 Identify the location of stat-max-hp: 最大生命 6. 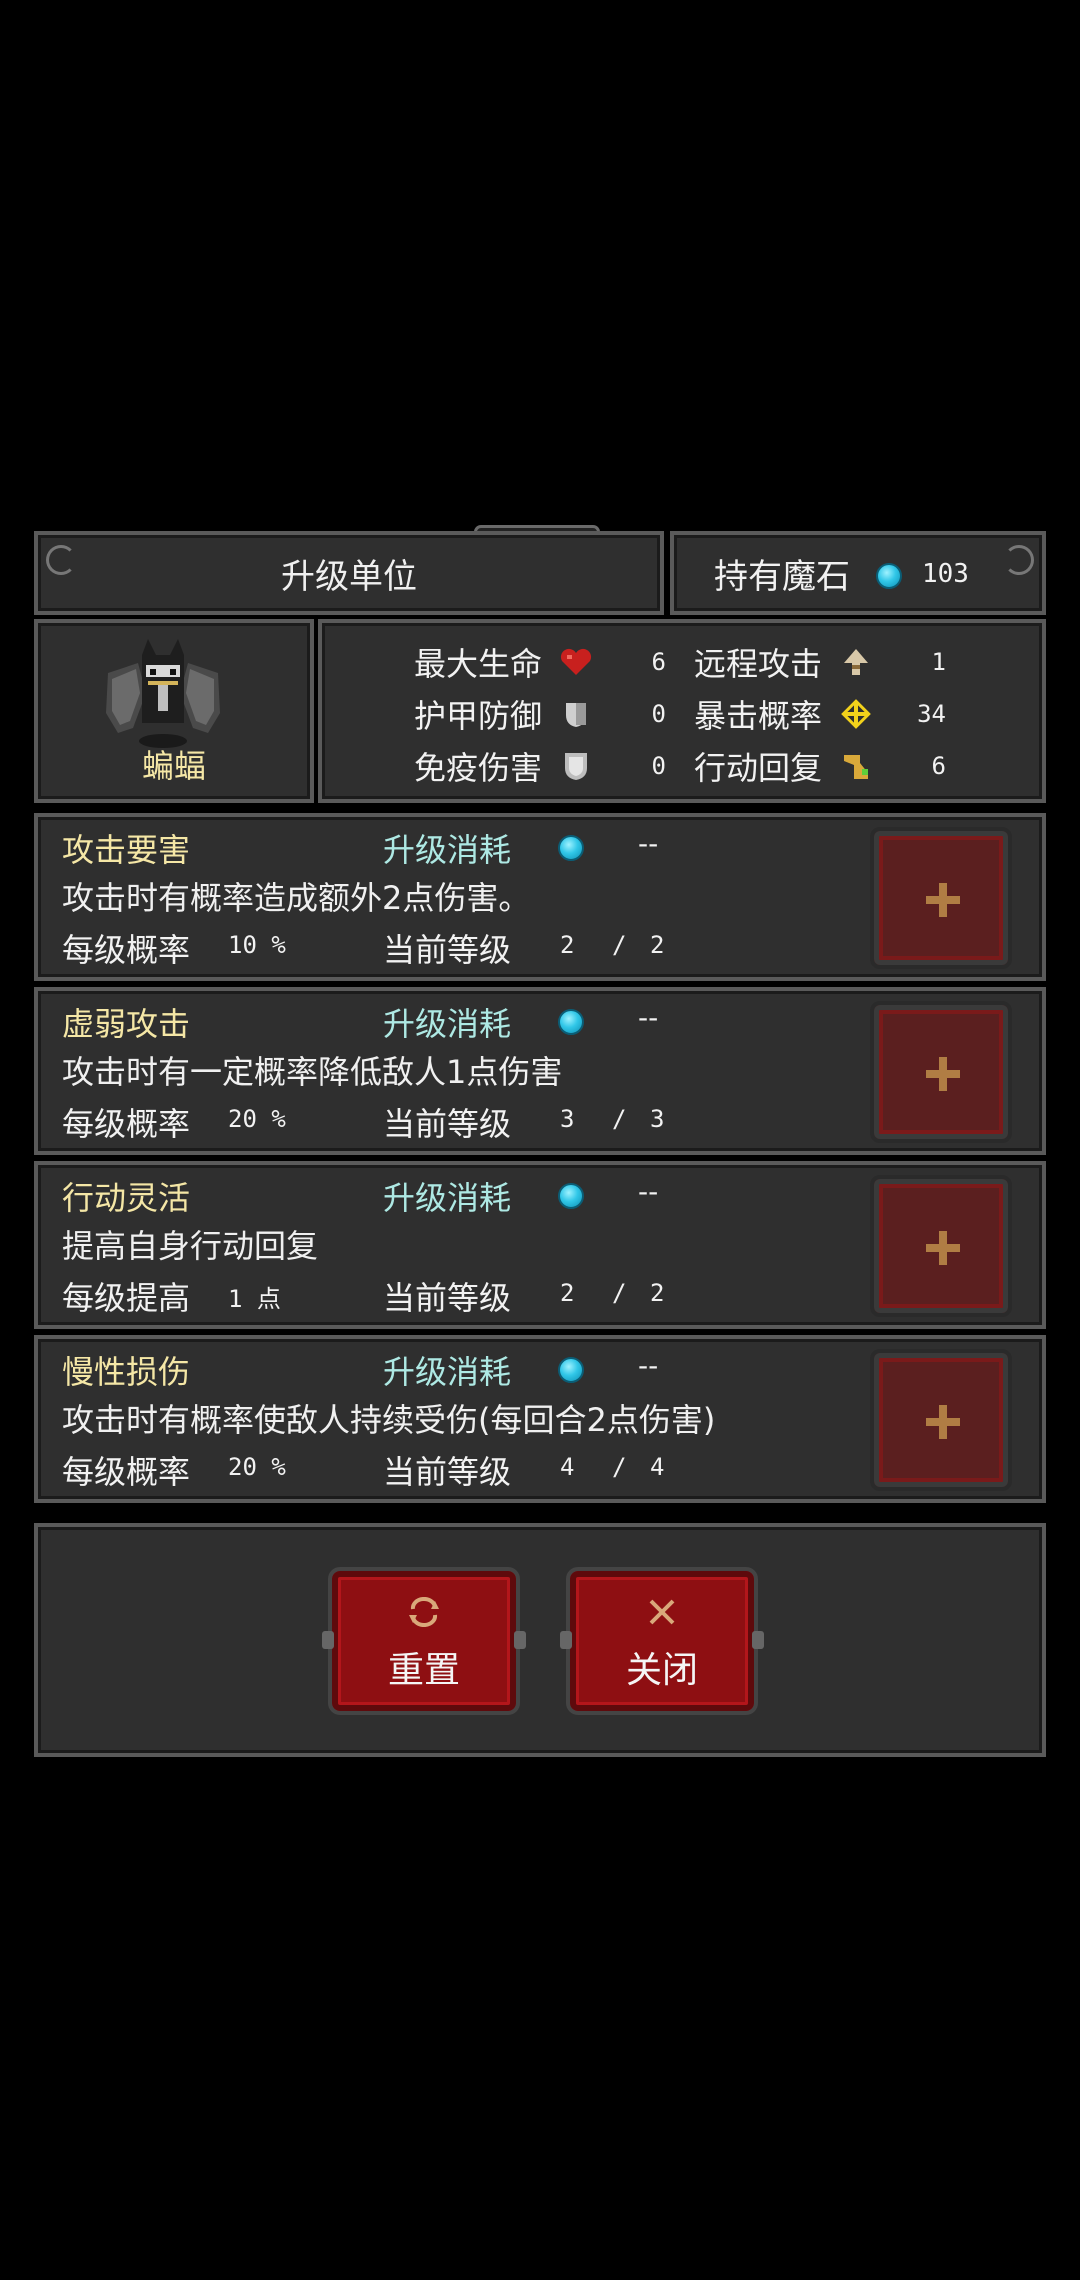
(514, 662).